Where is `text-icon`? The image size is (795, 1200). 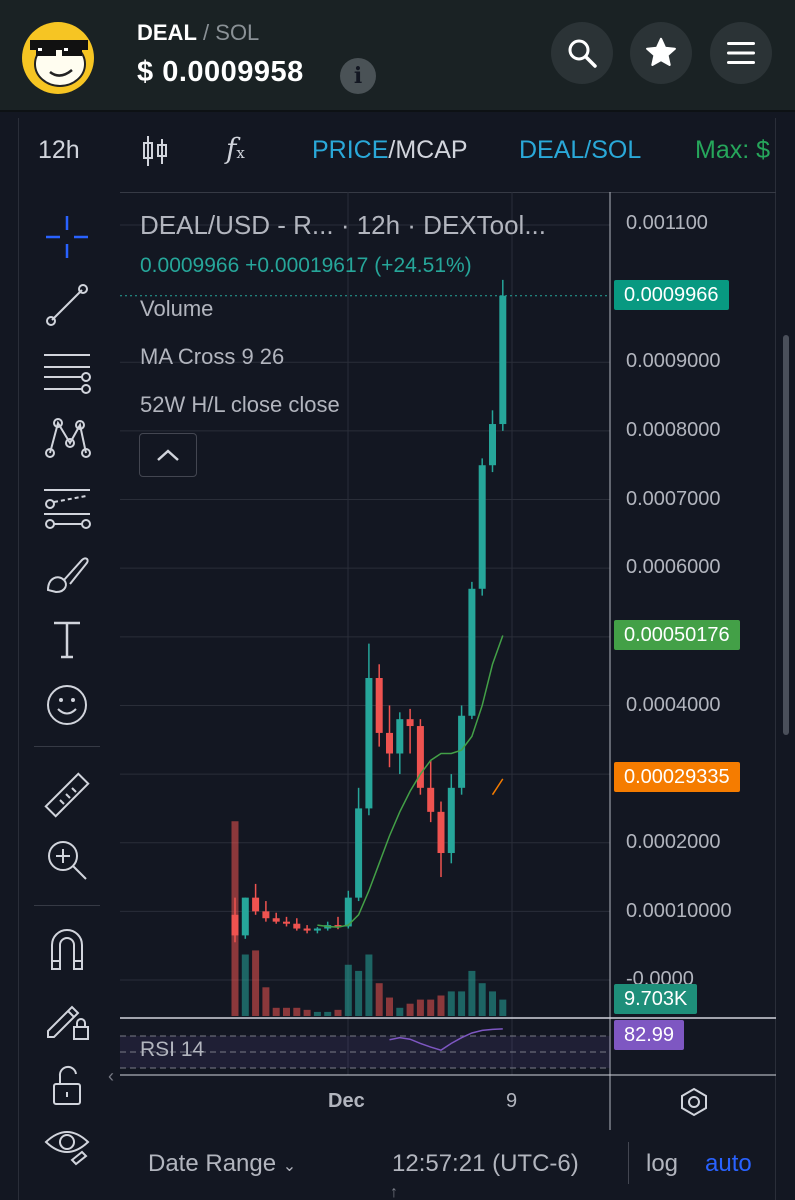 text-icon is located at coordinates (67, 640).